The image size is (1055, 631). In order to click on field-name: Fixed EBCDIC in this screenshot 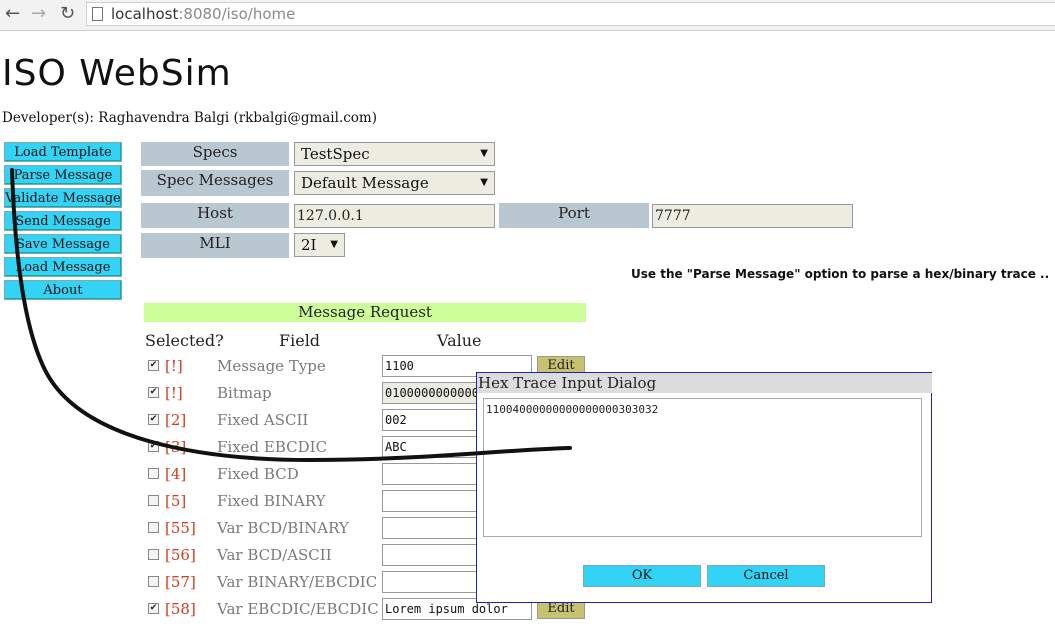, I will do `click(272, 447)`.